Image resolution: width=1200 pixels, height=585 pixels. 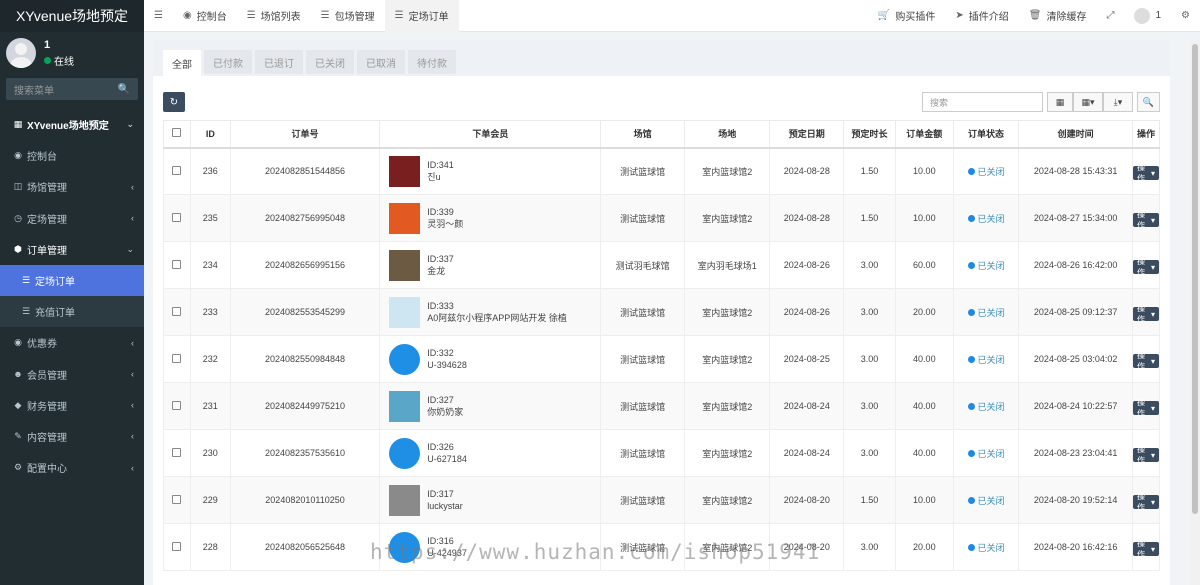 What do you see at coordinates (72, 405) in the screenshot?
I see `sidebar-item-finance: ◆ 财务管理 ‹` at bounding box center [72, 405].